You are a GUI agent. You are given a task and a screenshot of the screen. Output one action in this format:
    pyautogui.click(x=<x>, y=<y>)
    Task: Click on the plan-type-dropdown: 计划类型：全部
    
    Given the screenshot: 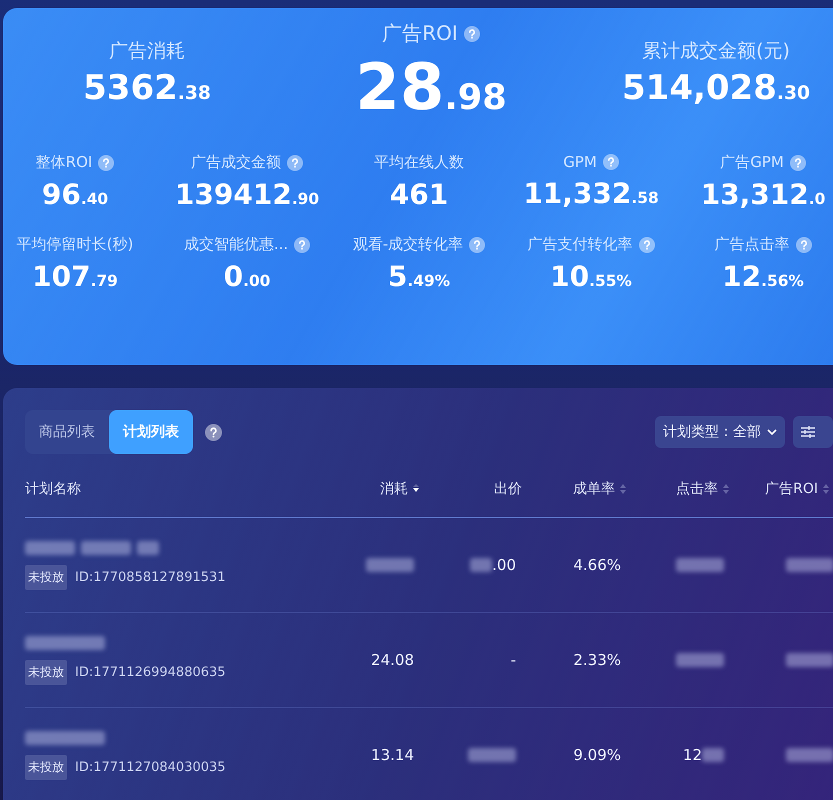 What is the action you would take?
    pyautogui.click(x=720, y=432)
    